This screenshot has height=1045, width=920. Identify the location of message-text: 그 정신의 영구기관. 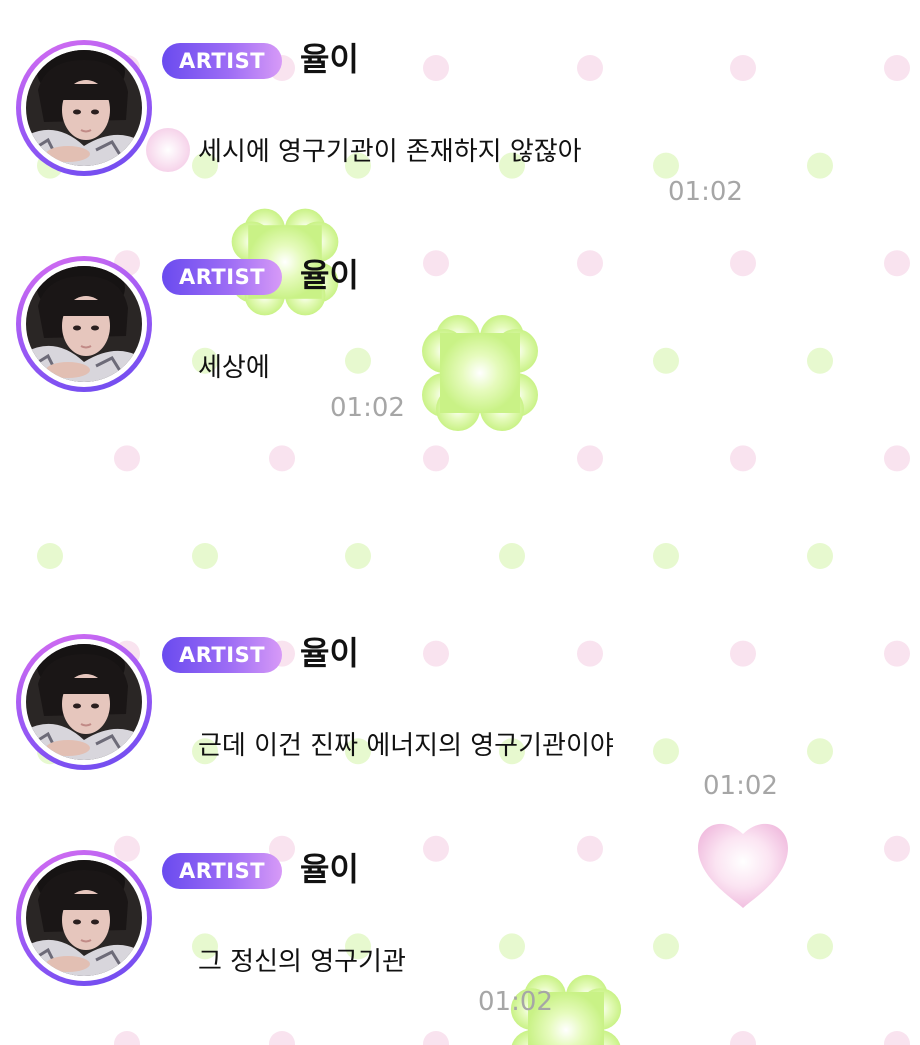
(302, 962).